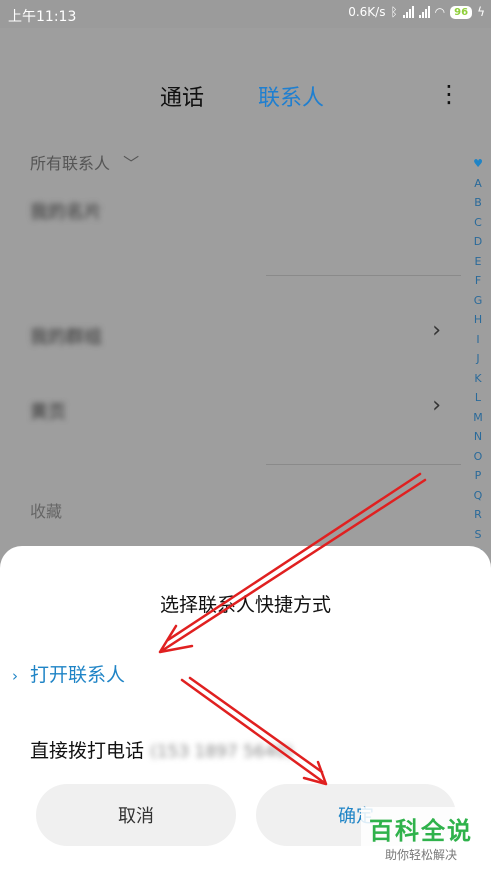 This screenshot has height=875, width=491. Describe the element at coordinates (420, 855) in the screenshot. I see `watermark-subtitle: 助你轻松解决` at that location.